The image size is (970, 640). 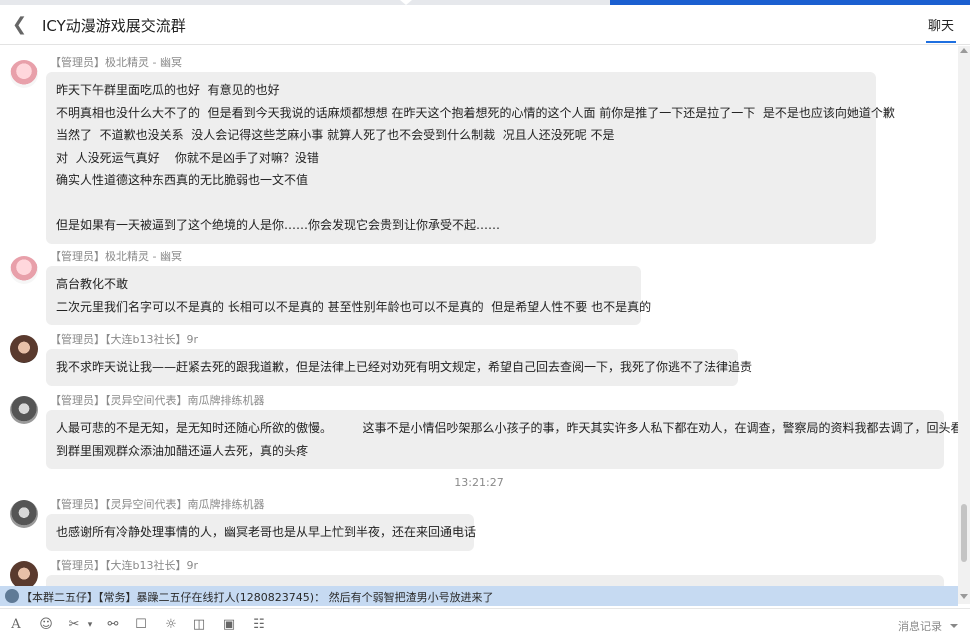 I want to click on scroll-thumb, so click(x=964, y=533).